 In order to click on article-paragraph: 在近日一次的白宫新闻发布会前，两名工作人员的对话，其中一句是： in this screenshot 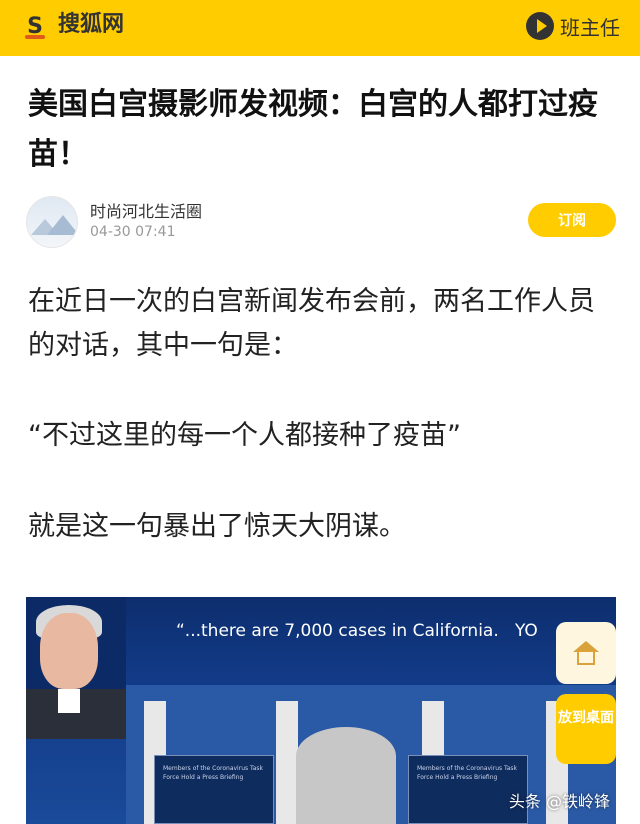, I will do `click(311, 323)`.